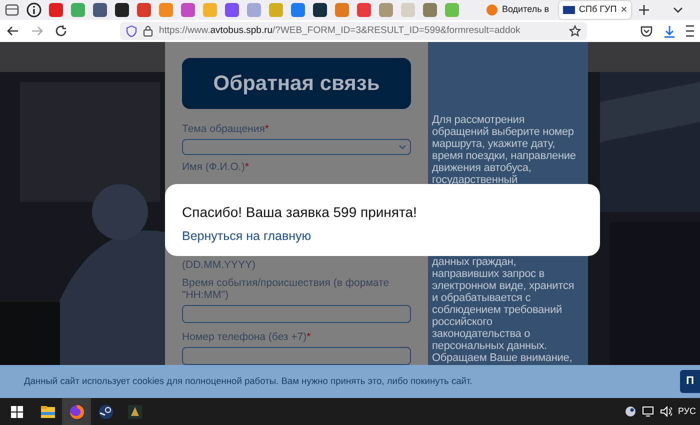 Image resolution: width=700 pixels, height=425 pixels. What do you see at coordinates (148, 31) in the screenshot?
I see `lock-icon` at bounding box center [148, 31].